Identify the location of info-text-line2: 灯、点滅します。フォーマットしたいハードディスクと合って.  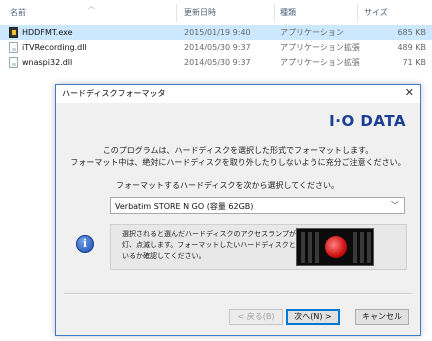
(219, 245).